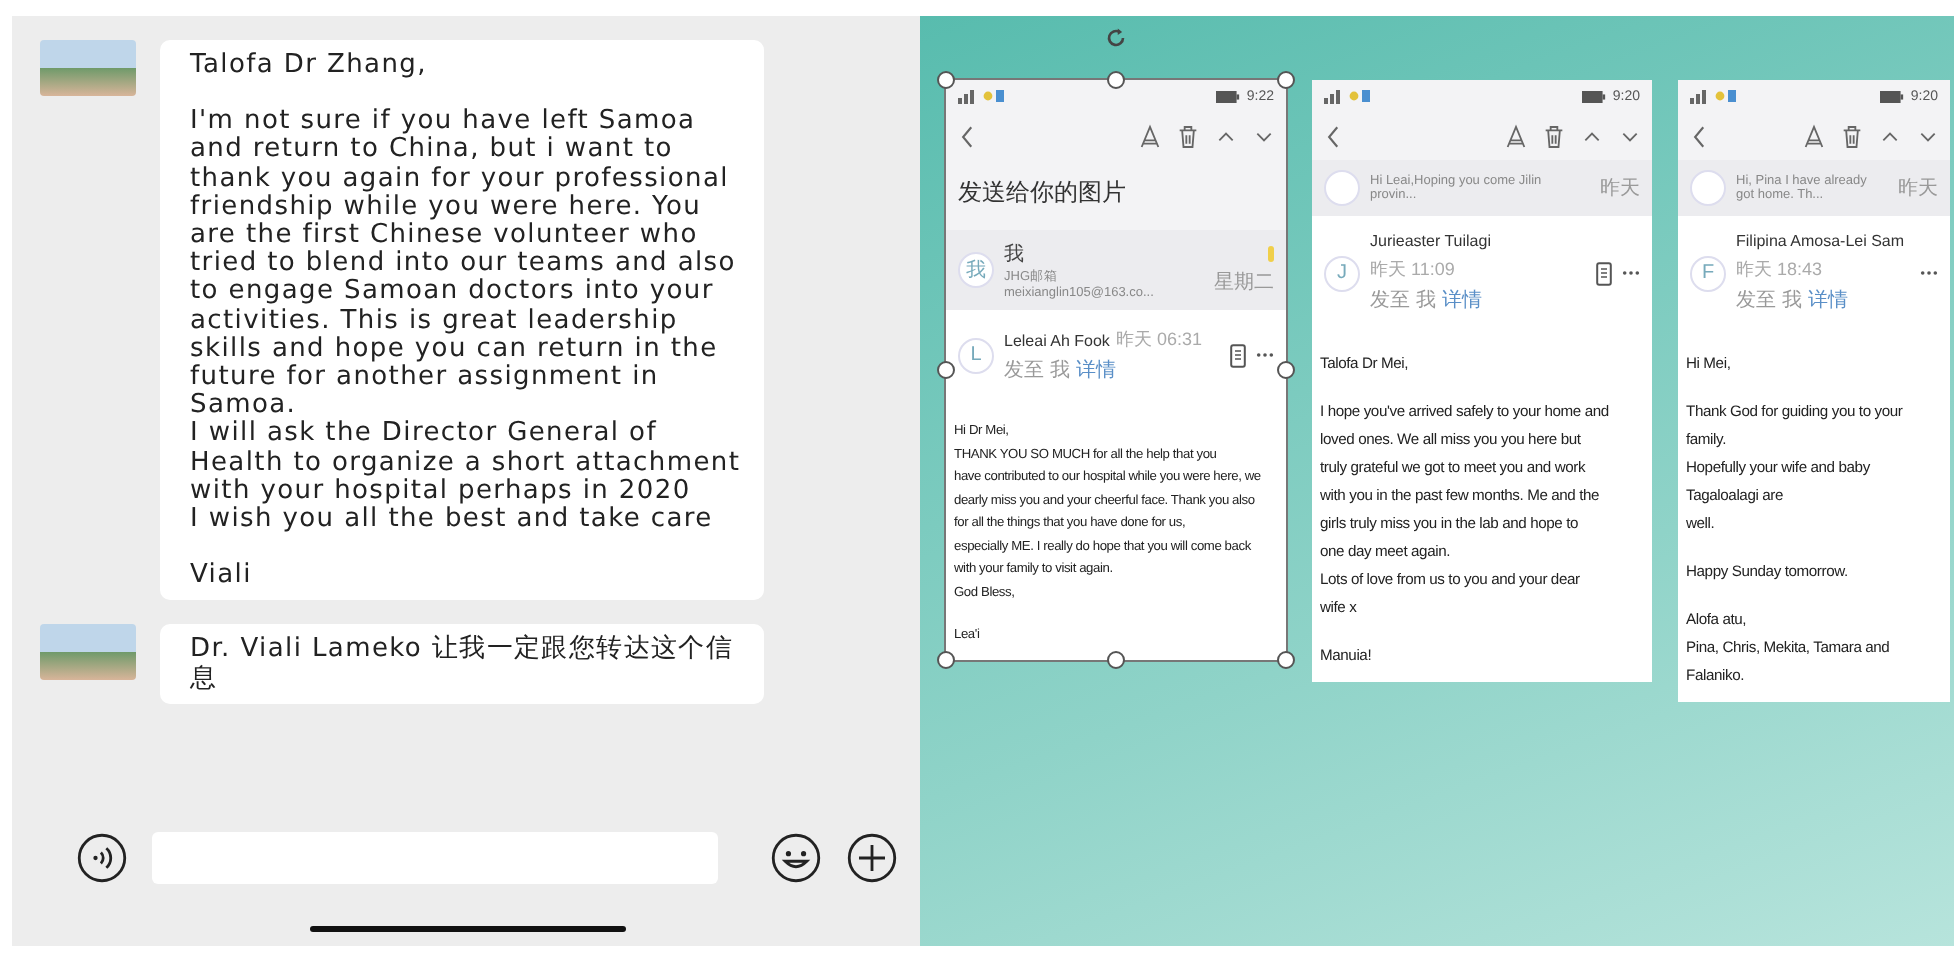  Describe the element at coordinates (1244, 282) in the screenshot. I see `mail-date: 星期二` at that location.